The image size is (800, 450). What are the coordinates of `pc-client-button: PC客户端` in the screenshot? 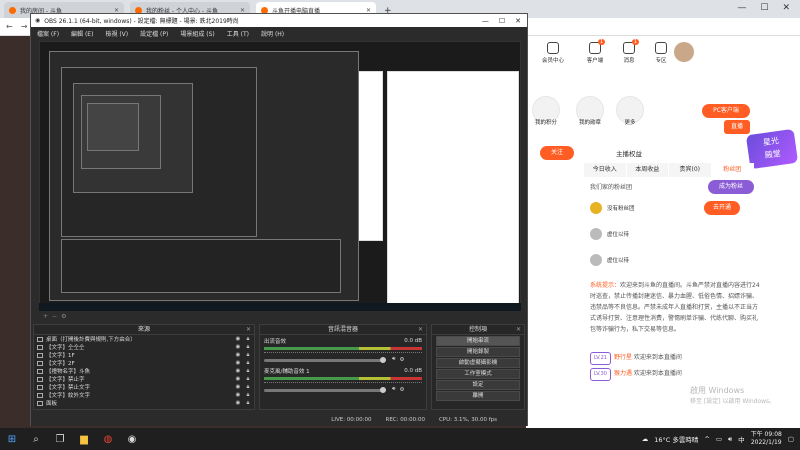 It's located at (726, 111).